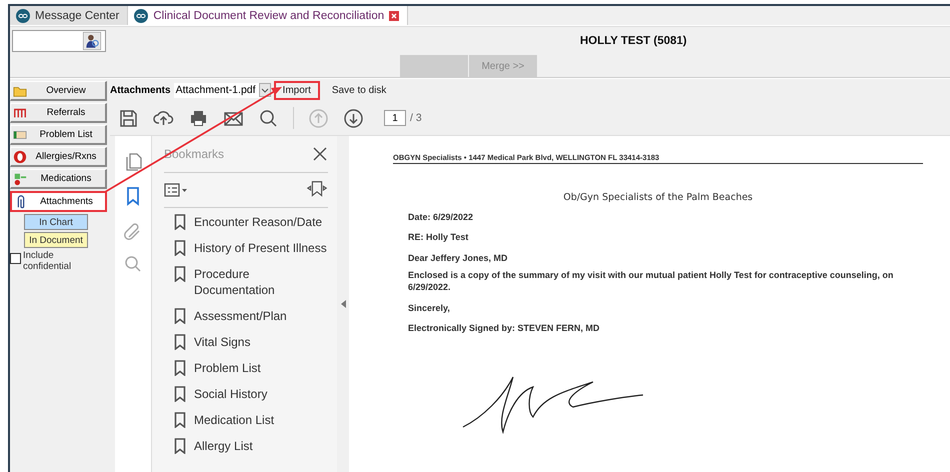 This screenshot has width=950, height=472. Describe the element at coordinates (227, 368) in the screenshot. I see `bookmark-item: Problem List` at that location.